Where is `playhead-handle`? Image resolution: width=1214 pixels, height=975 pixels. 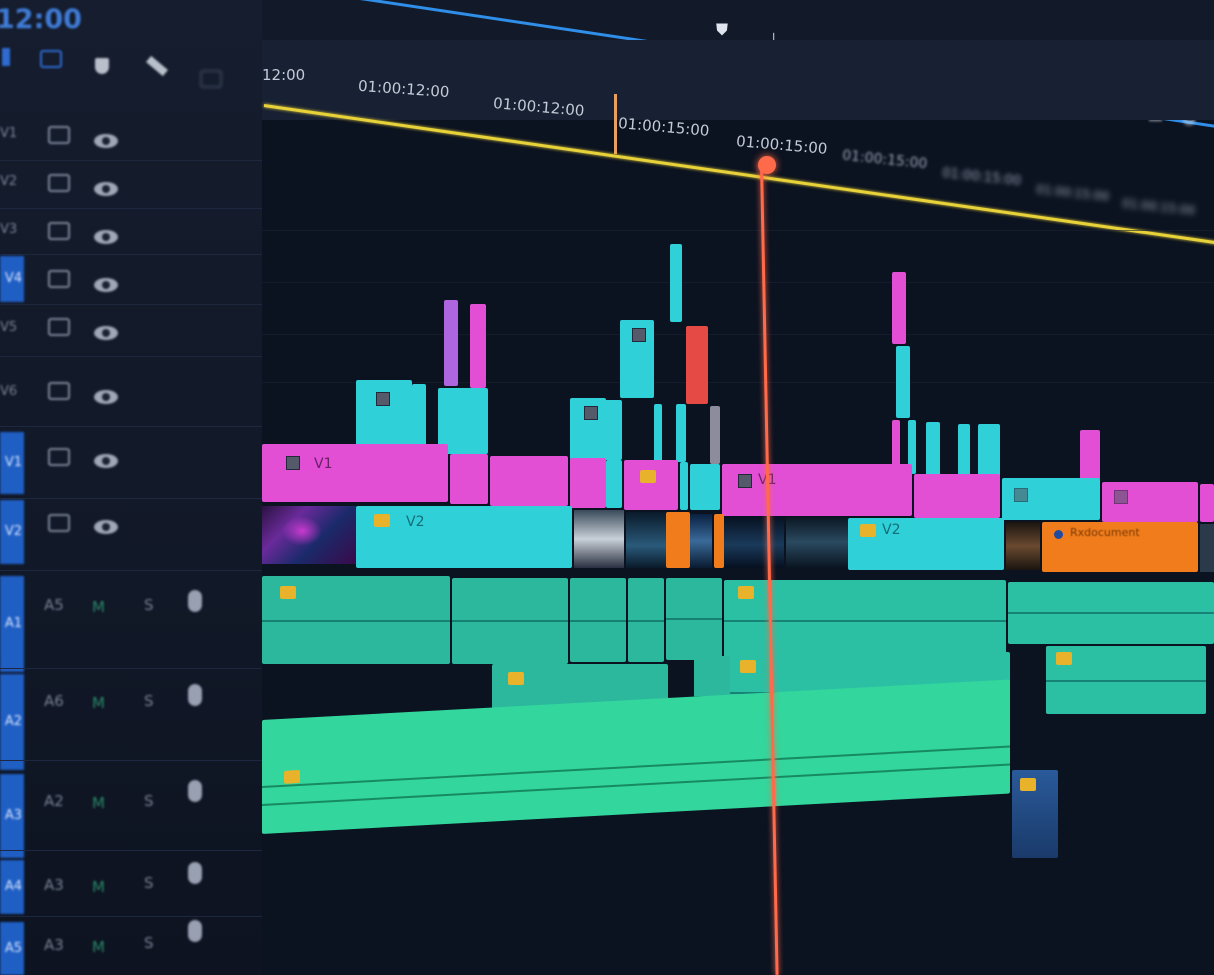 playhead-handle is located at coordinates (767, 165).